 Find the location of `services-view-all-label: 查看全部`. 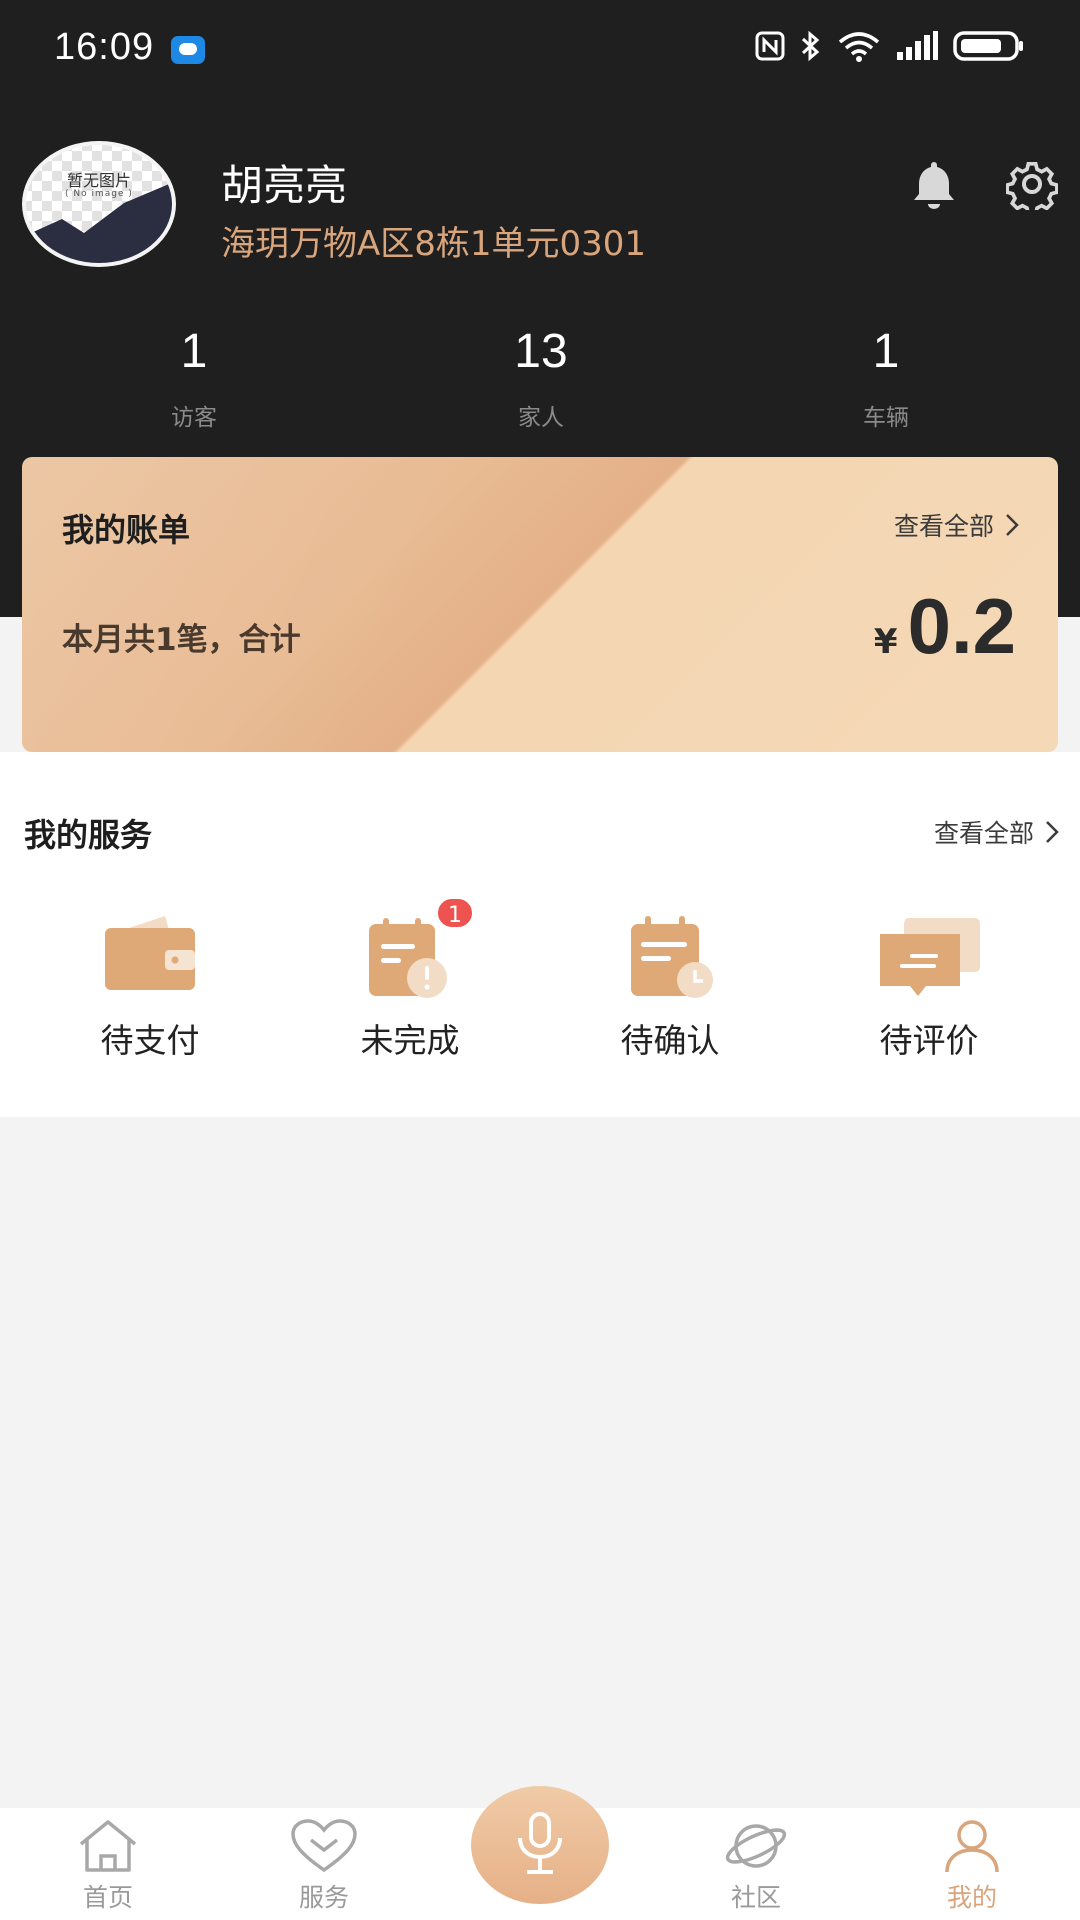

services-view-all-label: 查看全部 is located at coordinates (983, 833).